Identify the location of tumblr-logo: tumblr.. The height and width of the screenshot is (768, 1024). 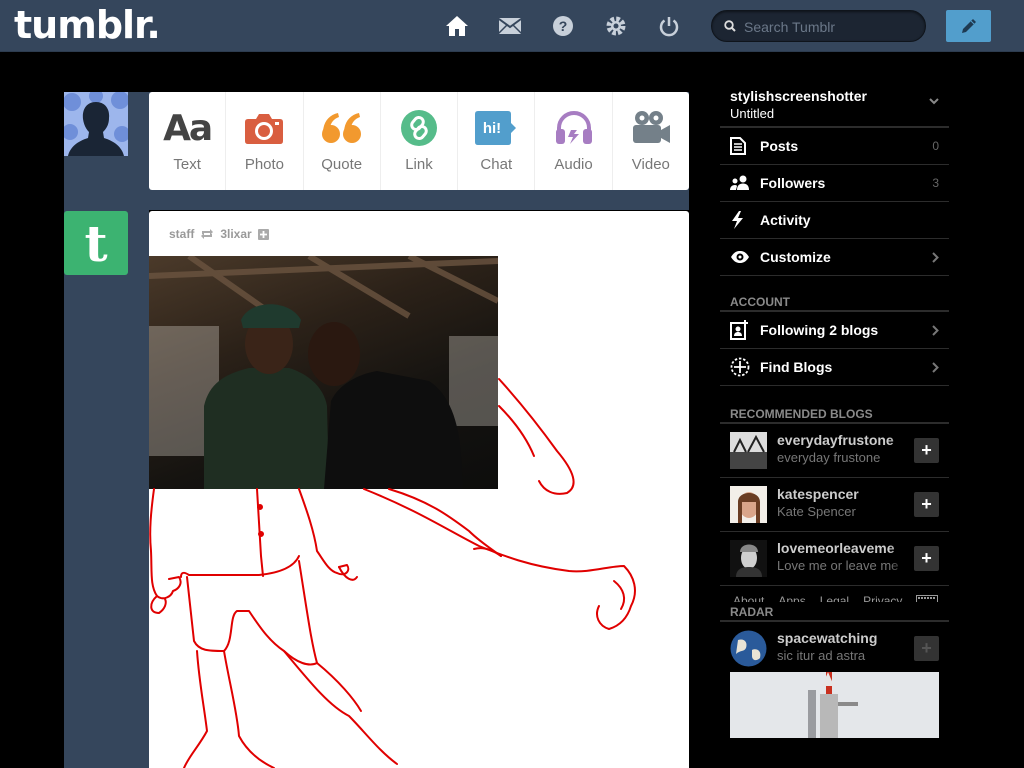
(87, 25).